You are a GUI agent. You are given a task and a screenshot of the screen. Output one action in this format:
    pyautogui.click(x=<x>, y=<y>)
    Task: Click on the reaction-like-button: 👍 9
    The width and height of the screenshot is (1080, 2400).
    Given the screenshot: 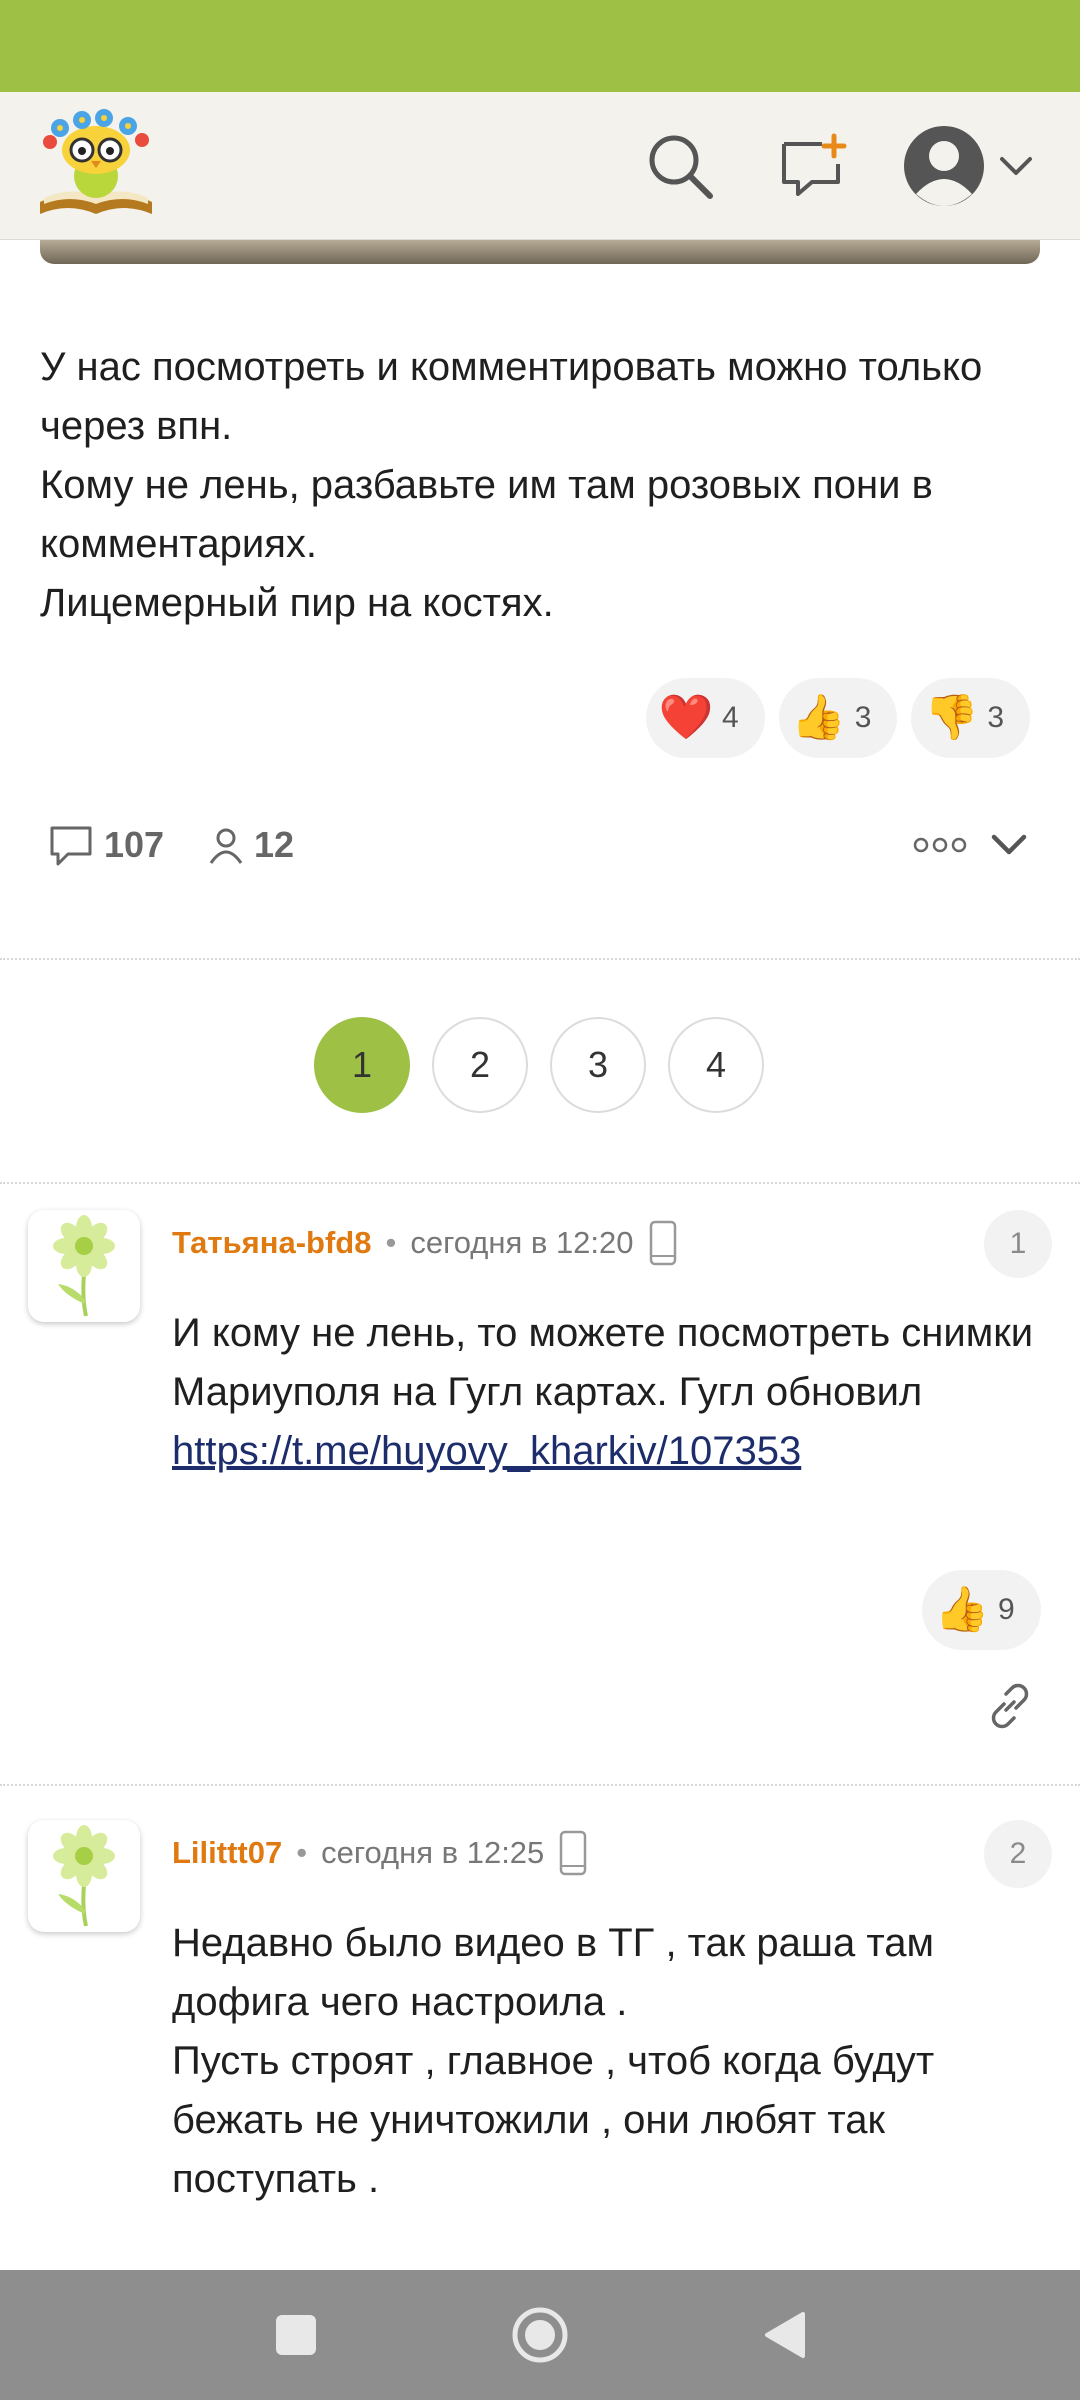 What is the action you would take?
    pyautogui.click(x=981, y=1610)
    